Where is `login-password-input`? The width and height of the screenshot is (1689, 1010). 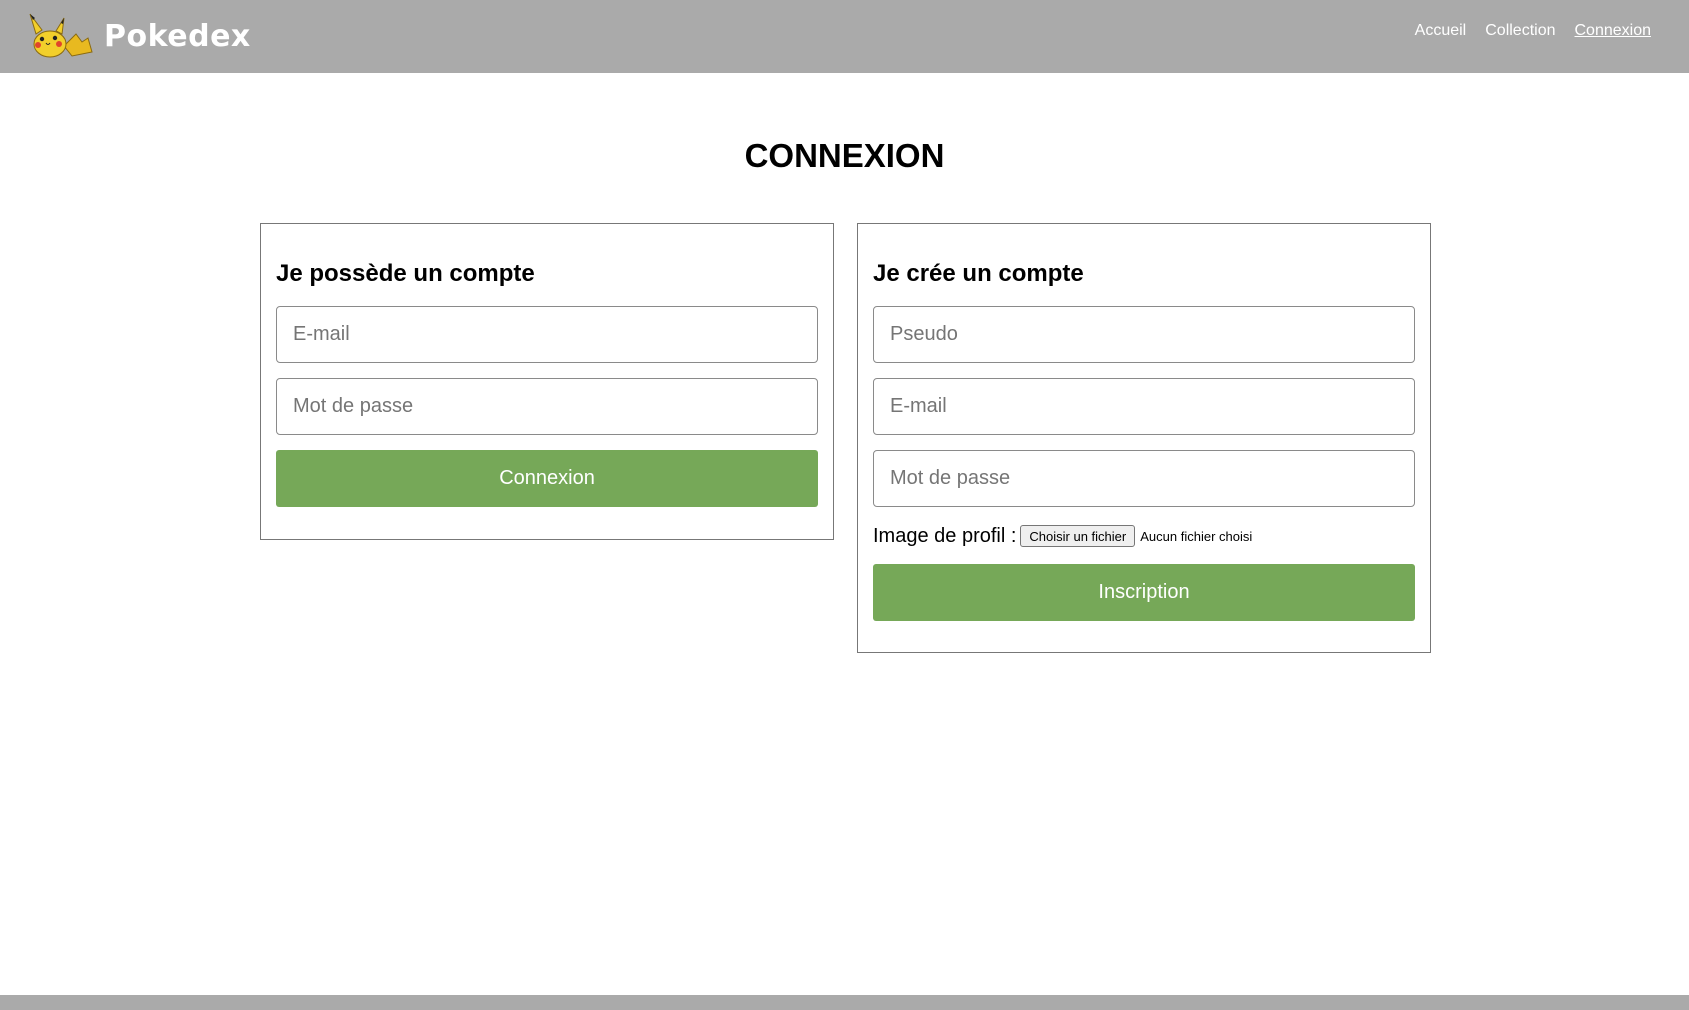
login-password-input is located at coordinates (547, 406).